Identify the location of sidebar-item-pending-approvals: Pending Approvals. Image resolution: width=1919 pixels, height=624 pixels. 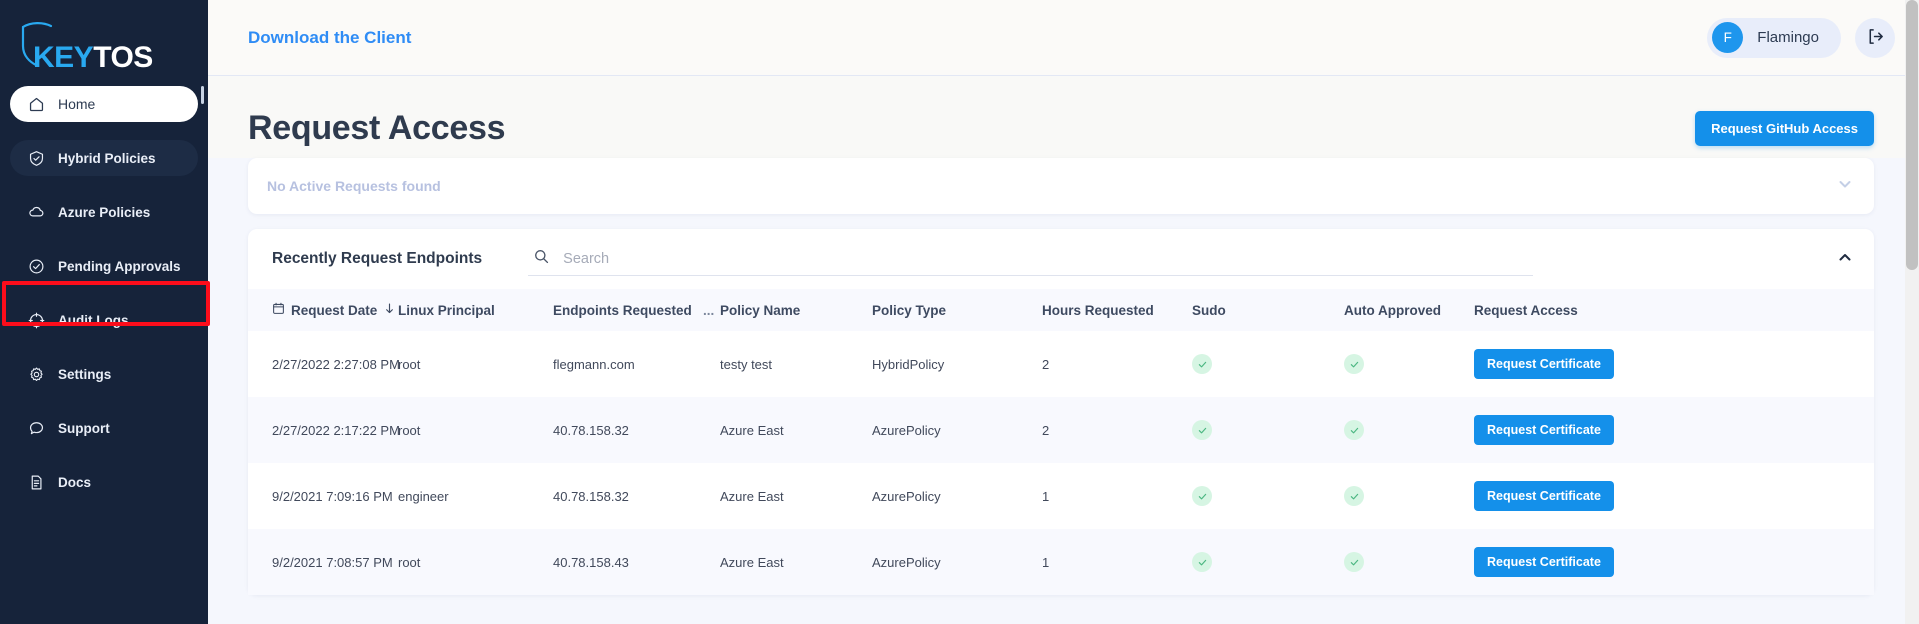
(104, 266).